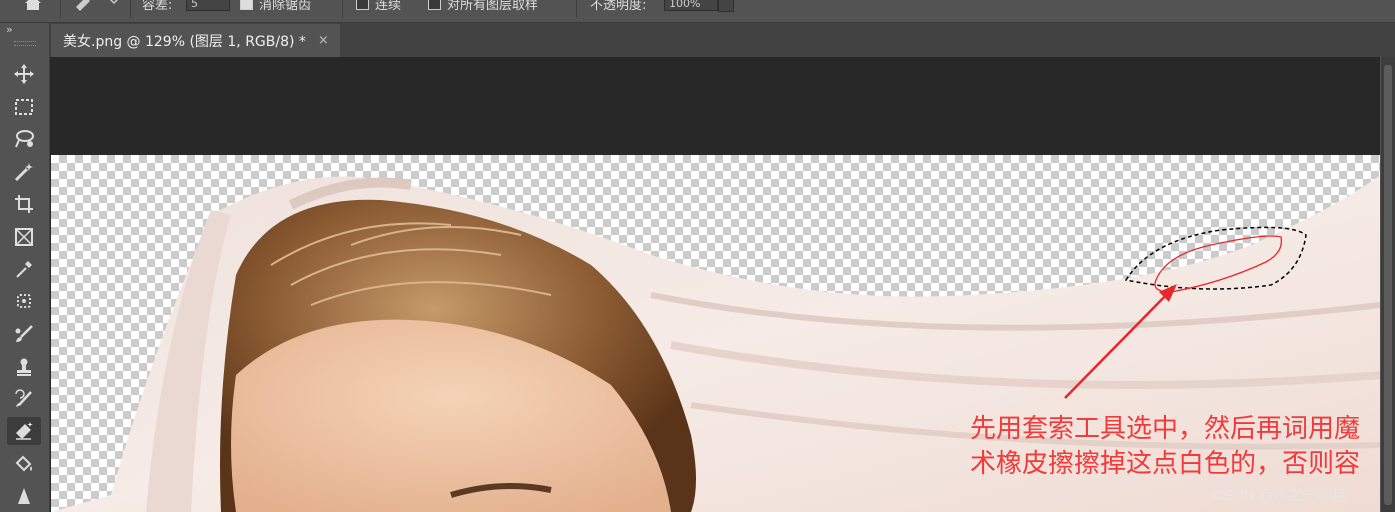 The image size is (1395, 512). Describe the element at coordinates (24, 237) in the screenshot. I see `frame-tool-icon` at that location.